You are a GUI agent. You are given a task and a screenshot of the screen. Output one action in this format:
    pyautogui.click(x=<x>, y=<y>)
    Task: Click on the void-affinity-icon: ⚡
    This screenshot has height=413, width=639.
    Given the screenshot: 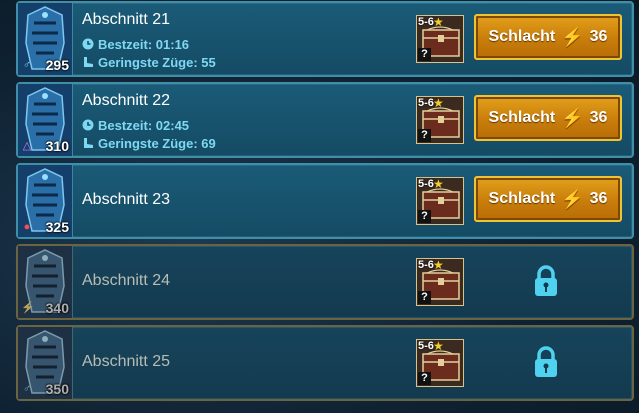 What is the action you would take?
    pyautogui.click(x=28, y=308)
    